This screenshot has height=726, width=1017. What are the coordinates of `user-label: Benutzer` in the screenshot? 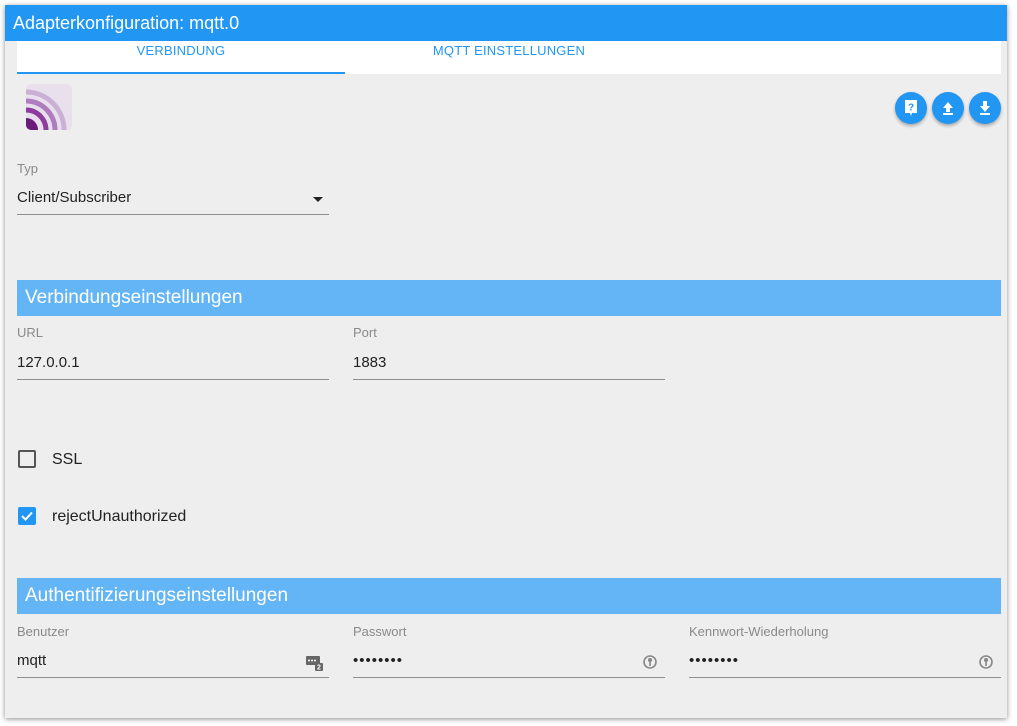 It's located at (43, 631).